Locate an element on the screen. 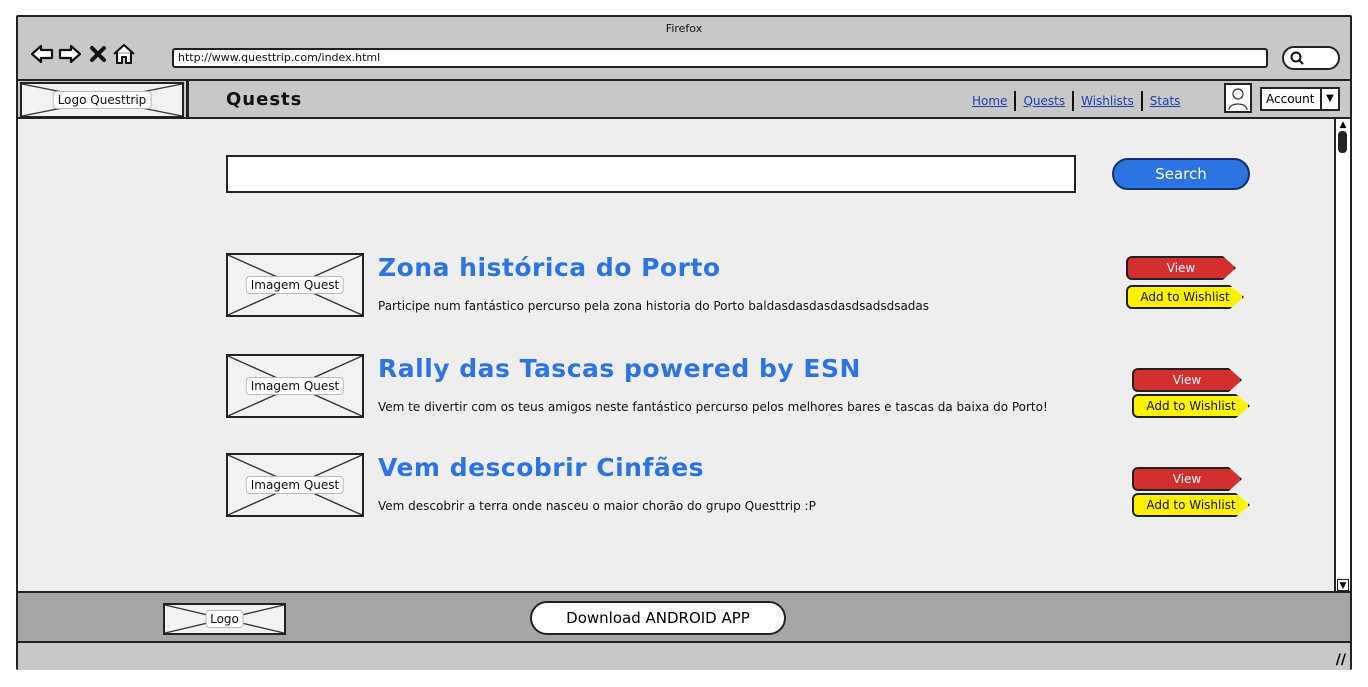 This screenshot has width=1368, height=687. search-button: Search is located at coordinates (1181, 174).